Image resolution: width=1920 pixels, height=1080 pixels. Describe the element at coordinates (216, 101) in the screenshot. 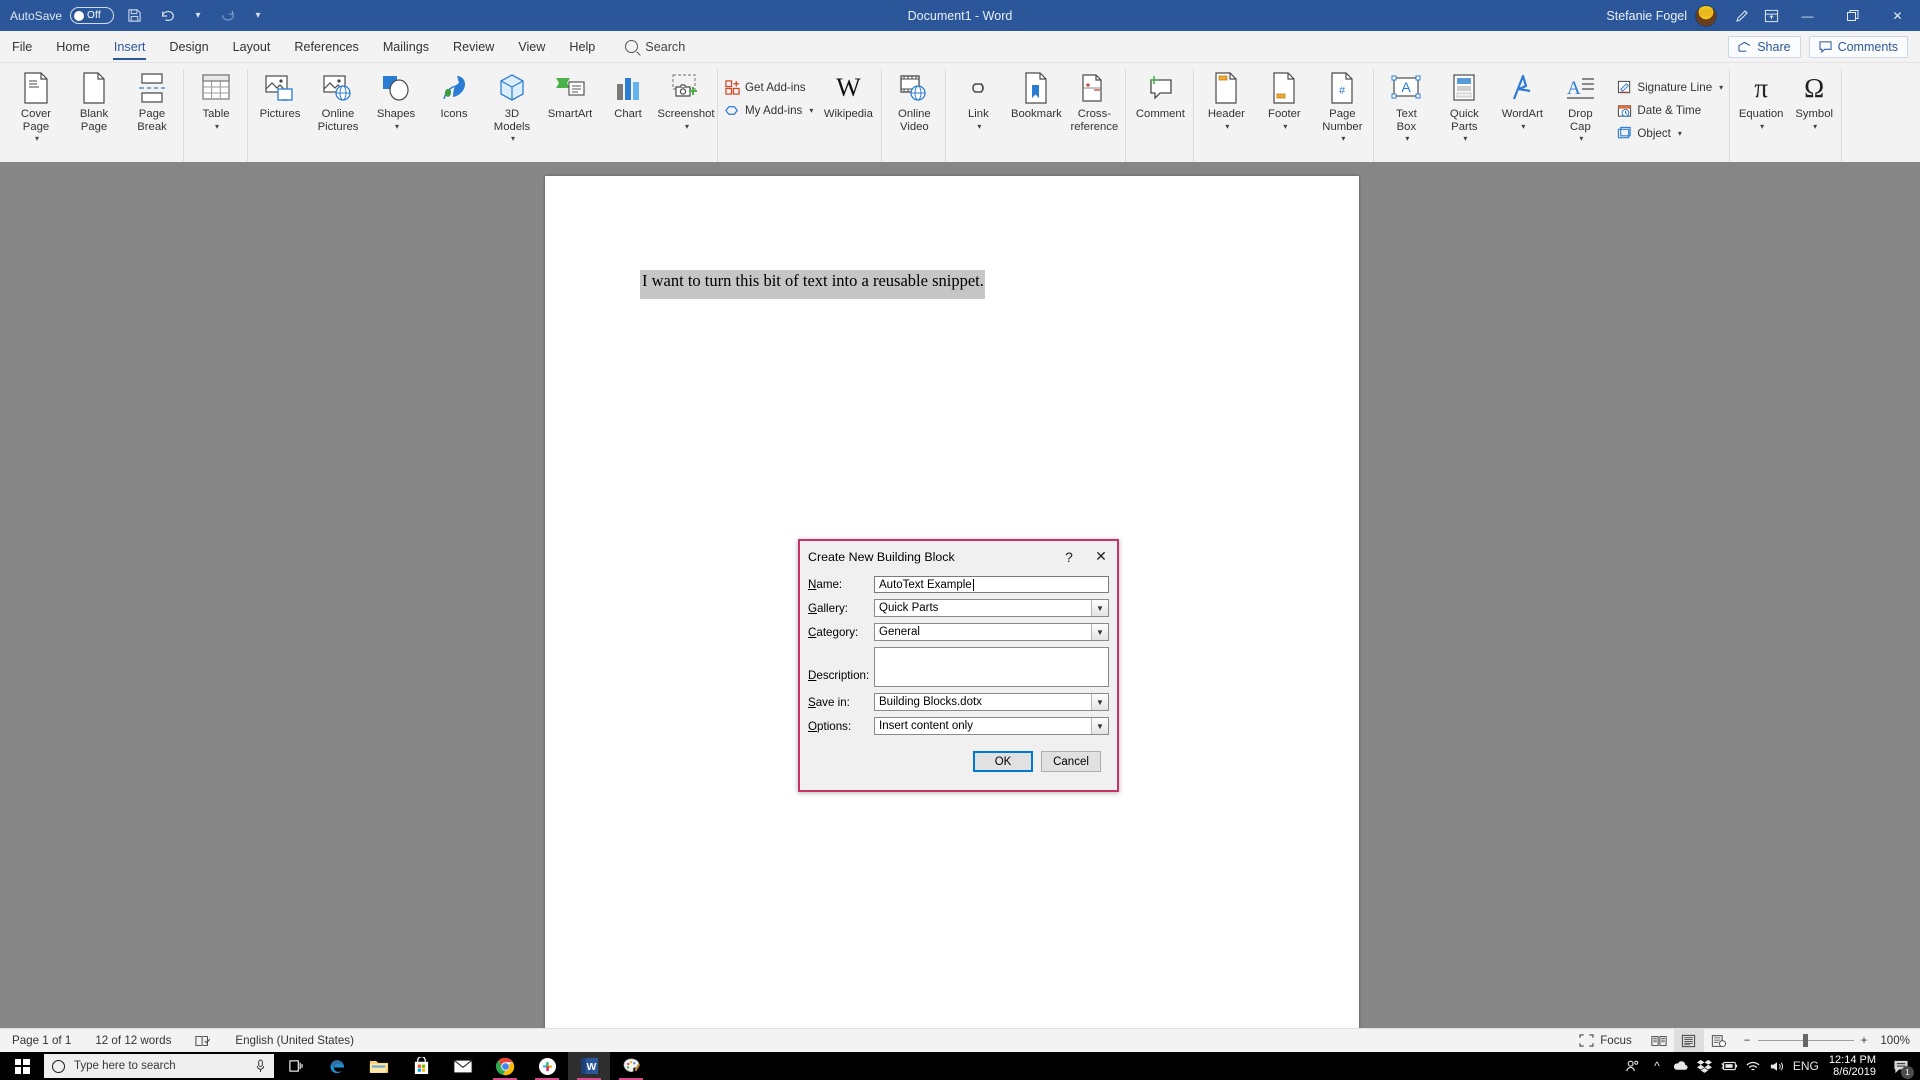

I see `table-button: Table ▾` at that location.